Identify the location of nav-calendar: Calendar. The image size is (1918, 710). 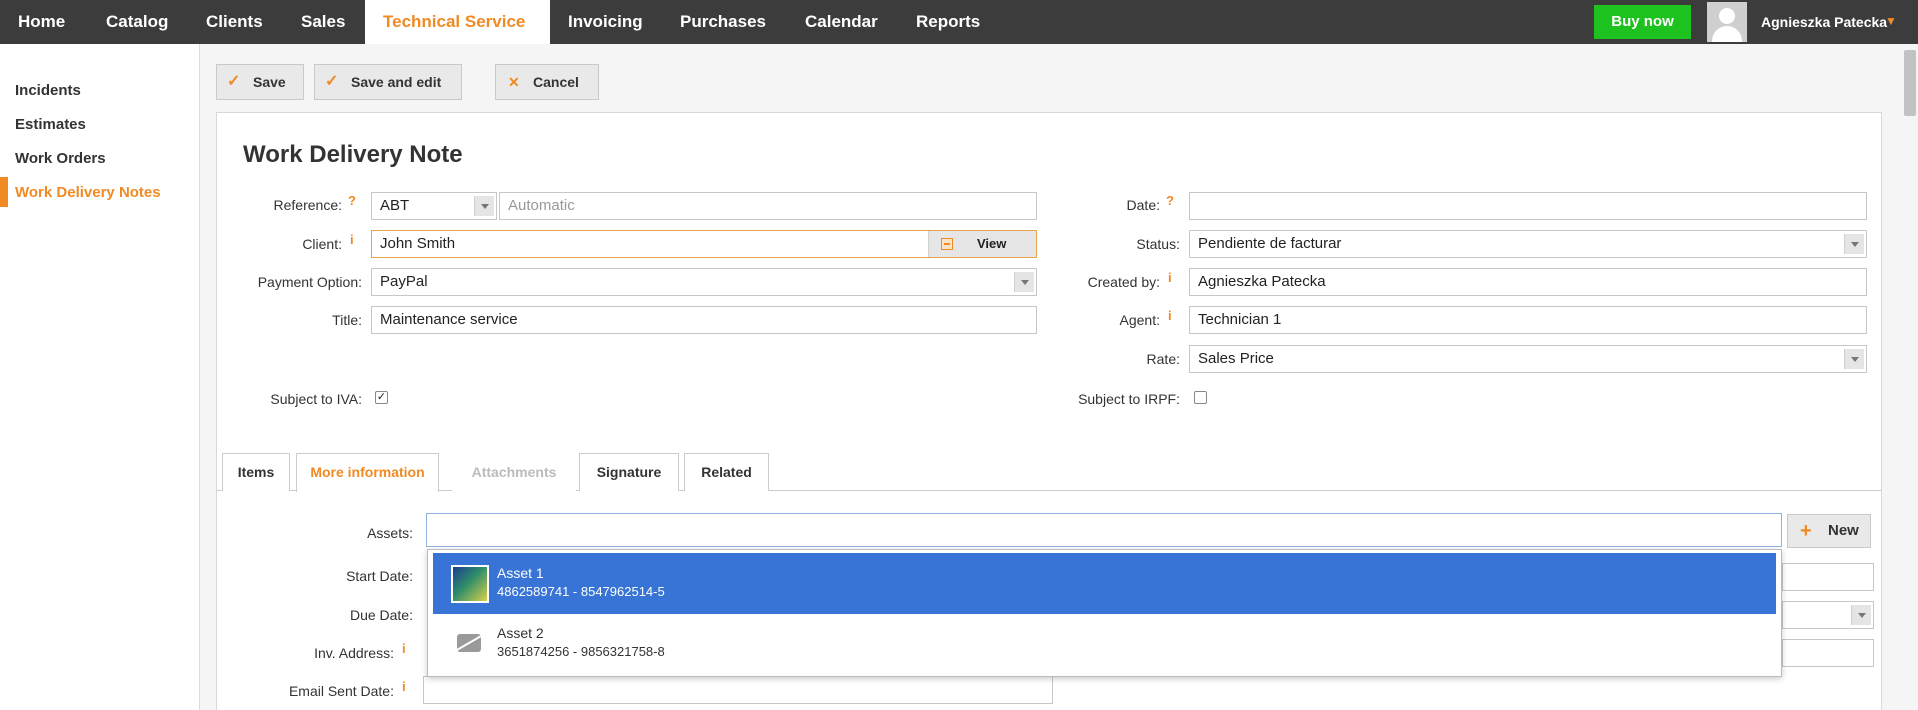
(841, 22).